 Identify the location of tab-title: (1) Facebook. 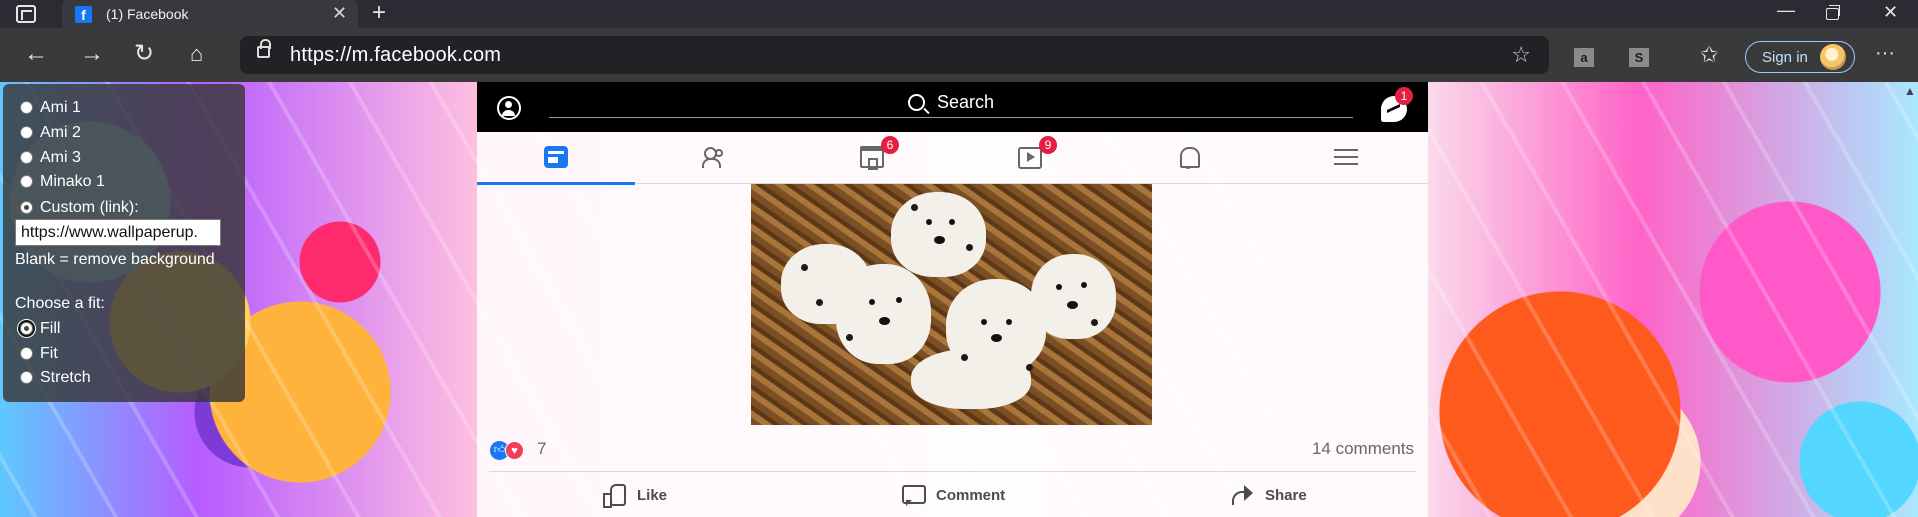
(147, 14).